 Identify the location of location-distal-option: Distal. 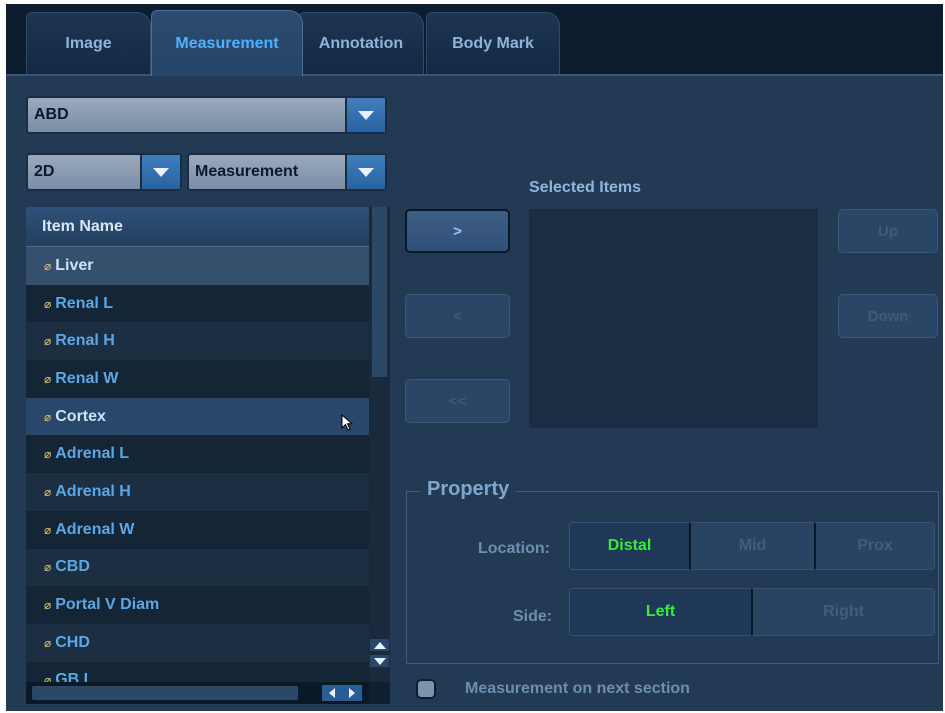
(629, 546).